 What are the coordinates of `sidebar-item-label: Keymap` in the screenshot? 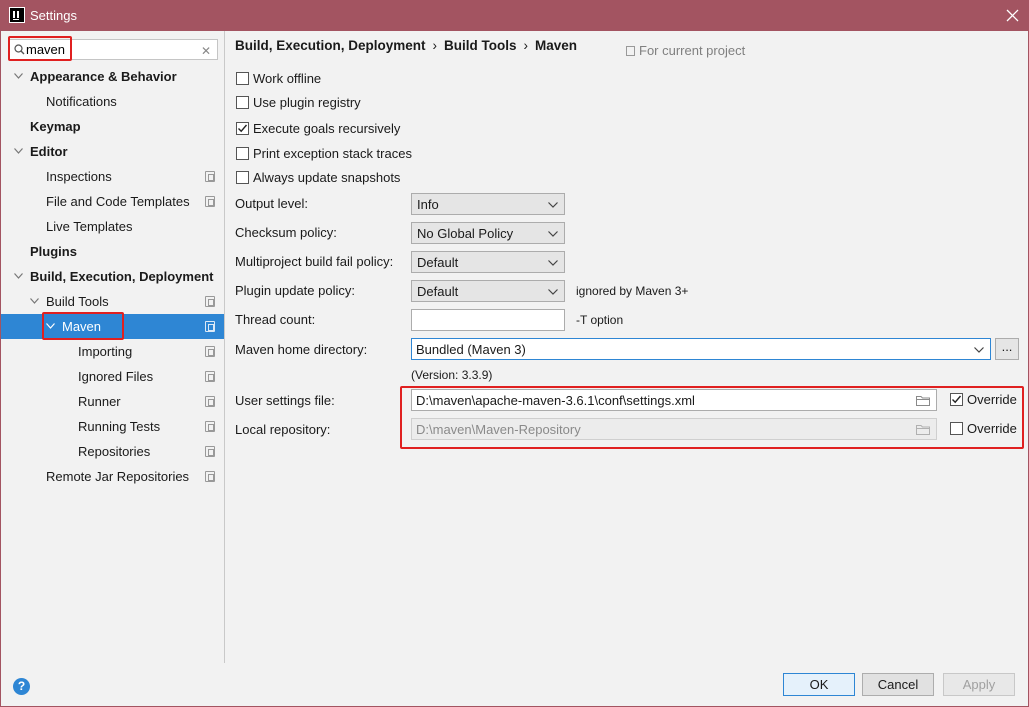 It's located at (55, 126).